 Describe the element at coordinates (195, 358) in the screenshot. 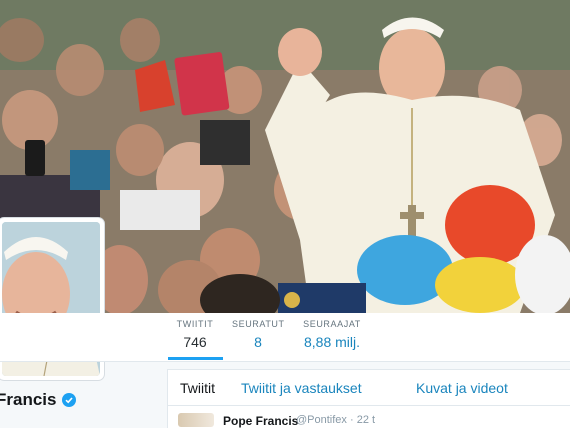

I see `active-stat-underline` at that location.